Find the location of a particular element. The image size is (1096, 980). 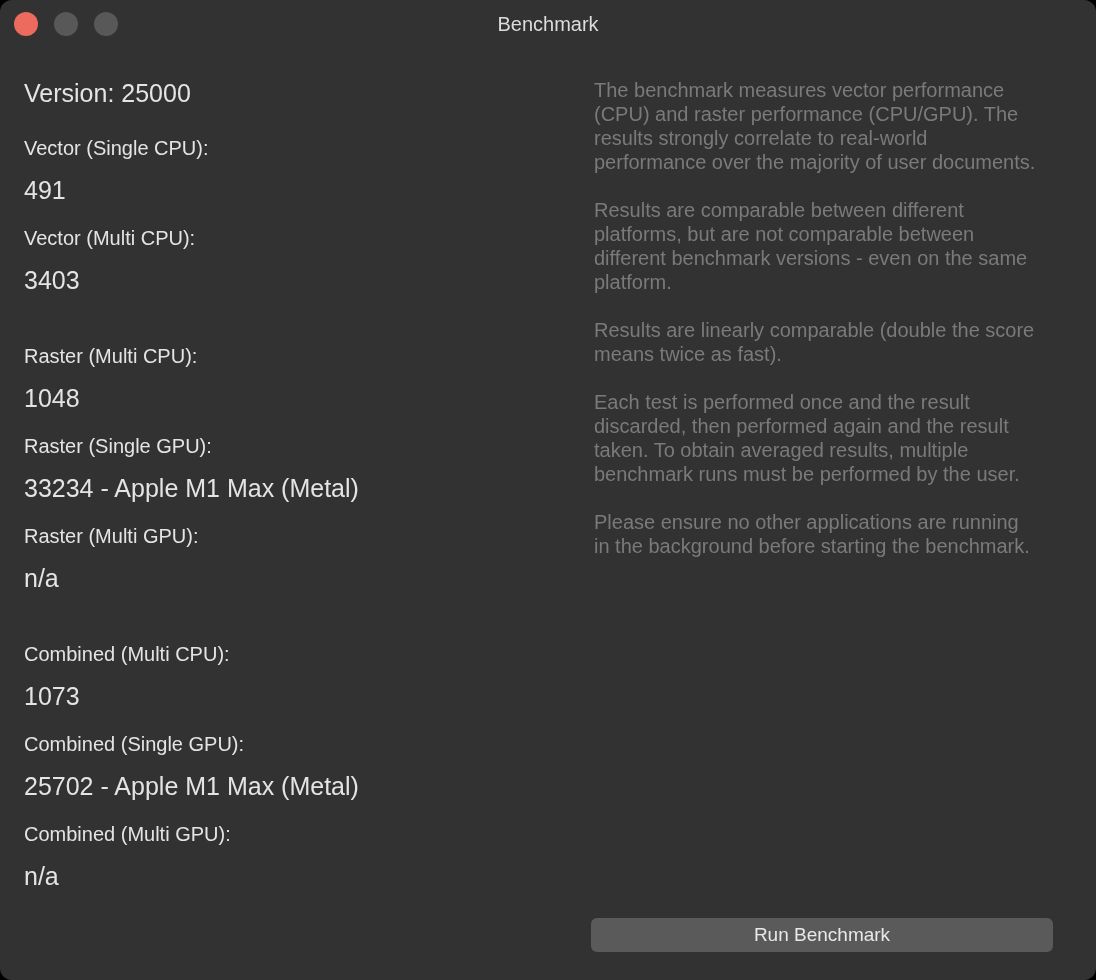

result-value: 1048 is located at coordinates (52, 398).